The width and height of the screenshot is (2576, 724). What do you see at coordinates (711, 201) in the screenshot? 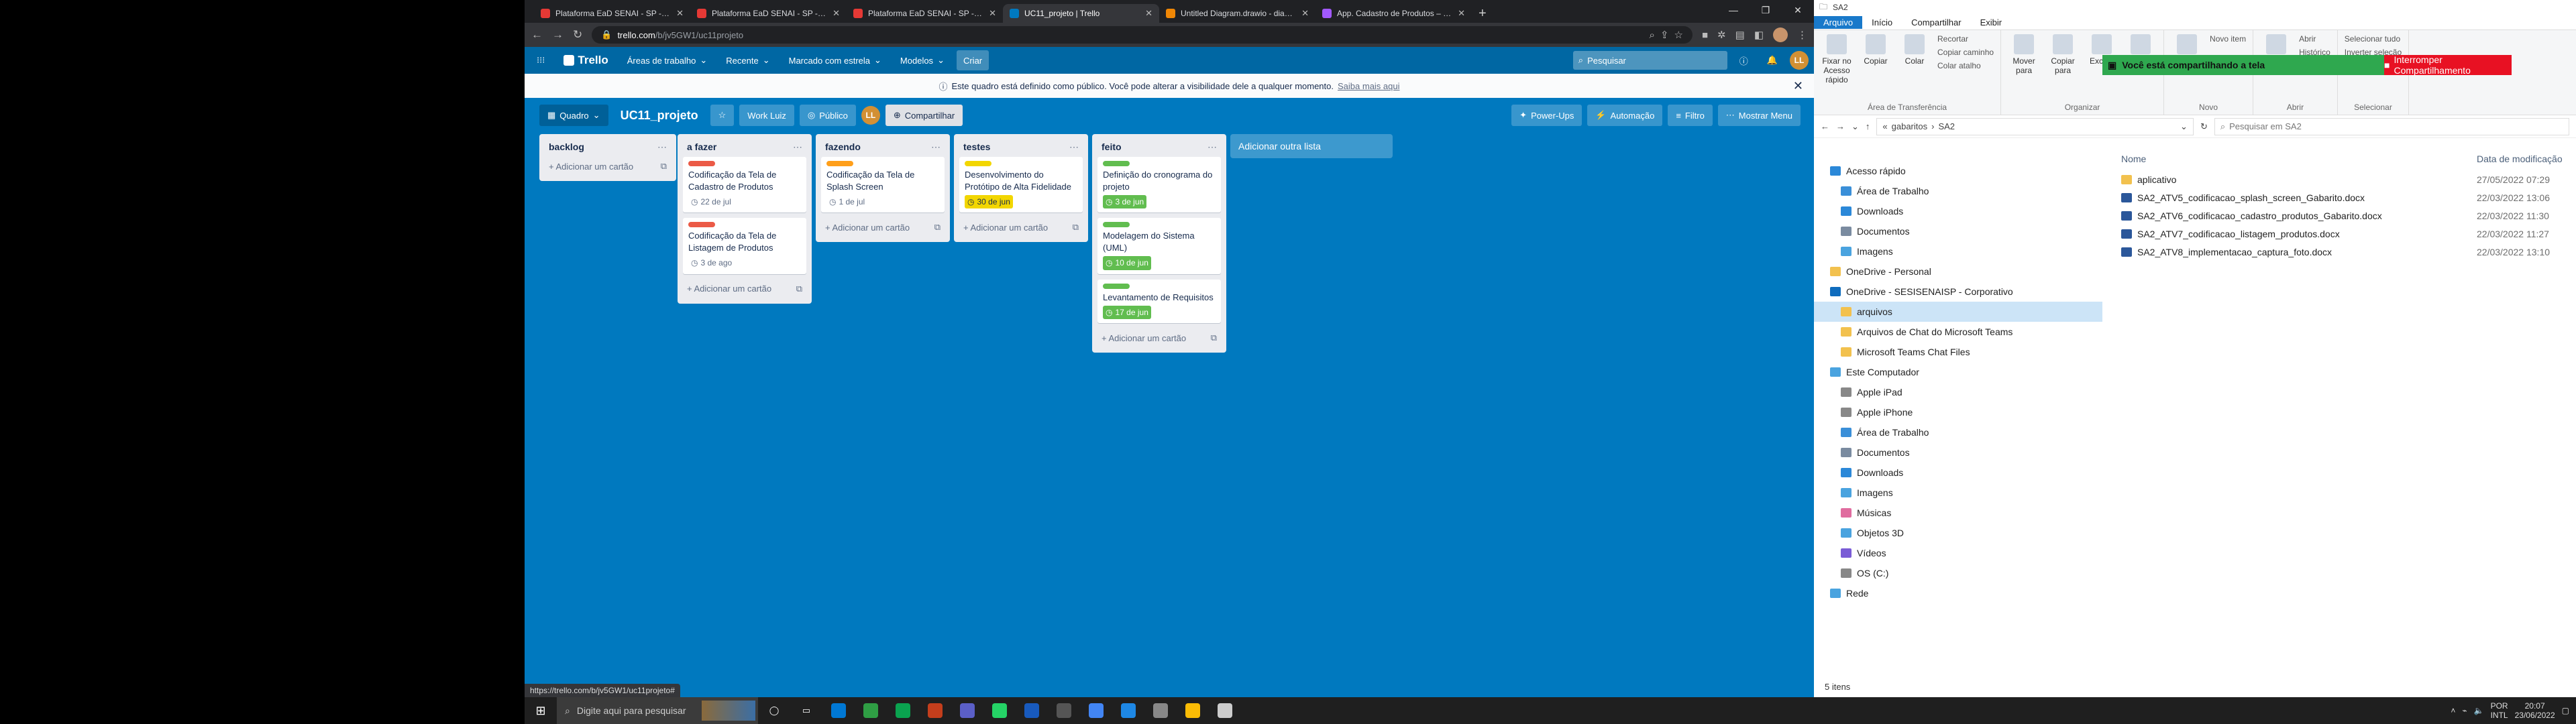
I see `due-date-badge: ◷ 22 de jul` at bounding box center [711, 201].